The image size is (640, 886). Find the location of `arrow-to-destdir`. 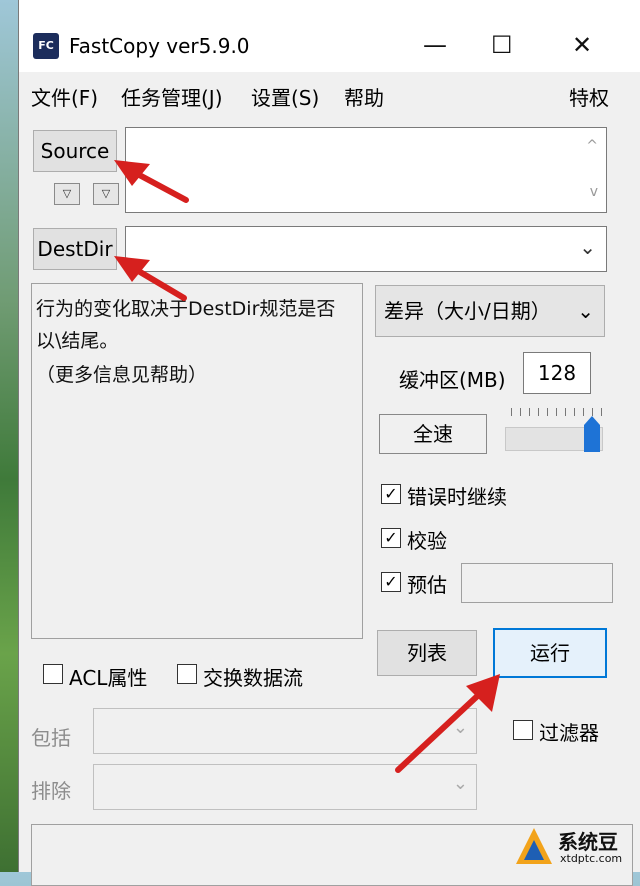

arrow-to-destdir is located at coordinates (150, 278).